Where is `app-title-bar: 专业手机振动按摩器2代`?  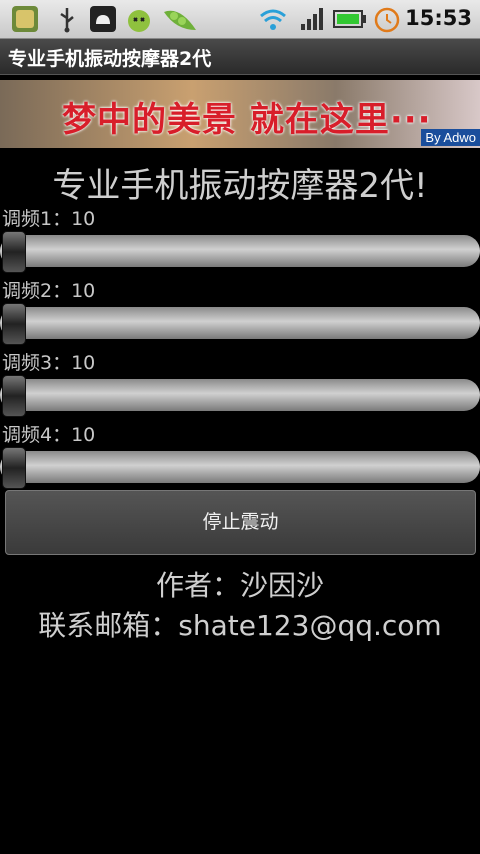
app-title-bar: 专业手机振动按摩器2代 is located at coordinates (240, 57).